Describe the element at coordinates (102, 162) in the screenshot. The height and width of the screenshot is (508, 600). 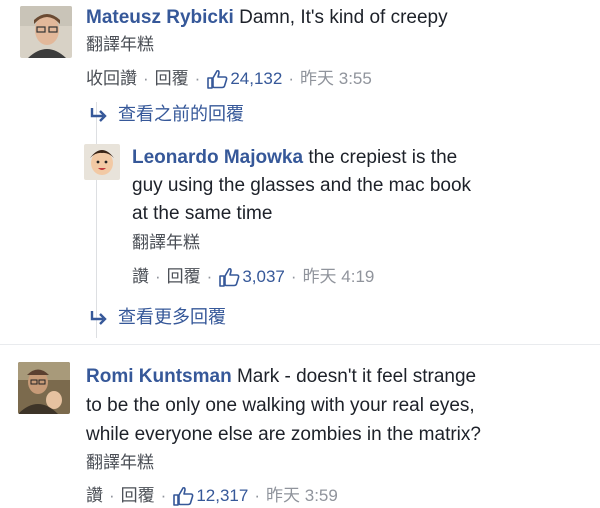
I see `avatar-leonardo` at that location.